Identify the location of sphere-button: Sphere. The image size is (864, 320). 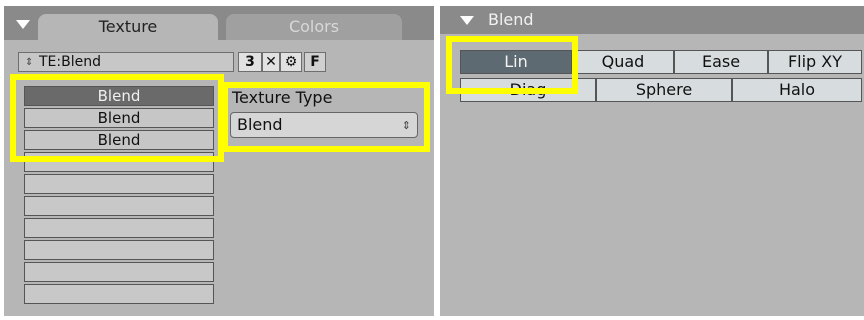
(664, 90).